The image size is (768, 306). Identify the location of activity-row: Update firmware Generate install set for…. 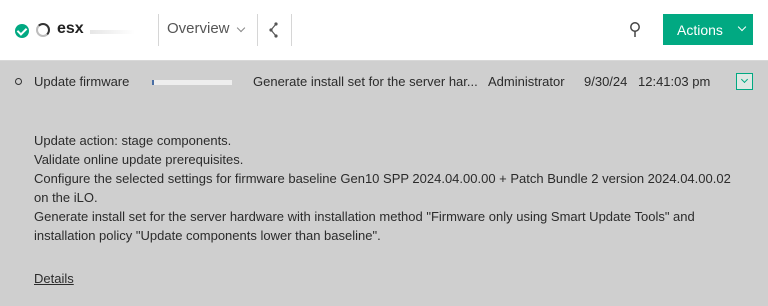
(384, 82).